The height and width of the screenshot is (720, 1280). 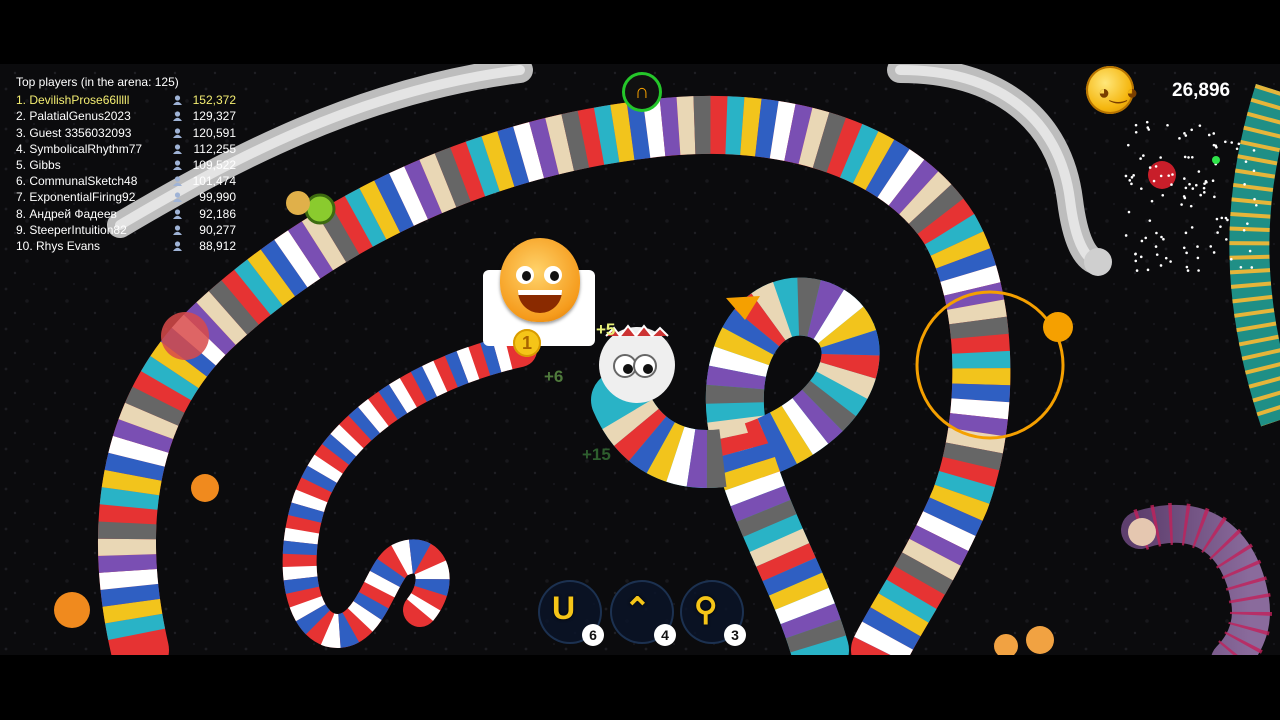 What do you see at coordinates (214, 100) in the screenshot?
I see `player-points: 152,372` at bounding box center [214, 100].